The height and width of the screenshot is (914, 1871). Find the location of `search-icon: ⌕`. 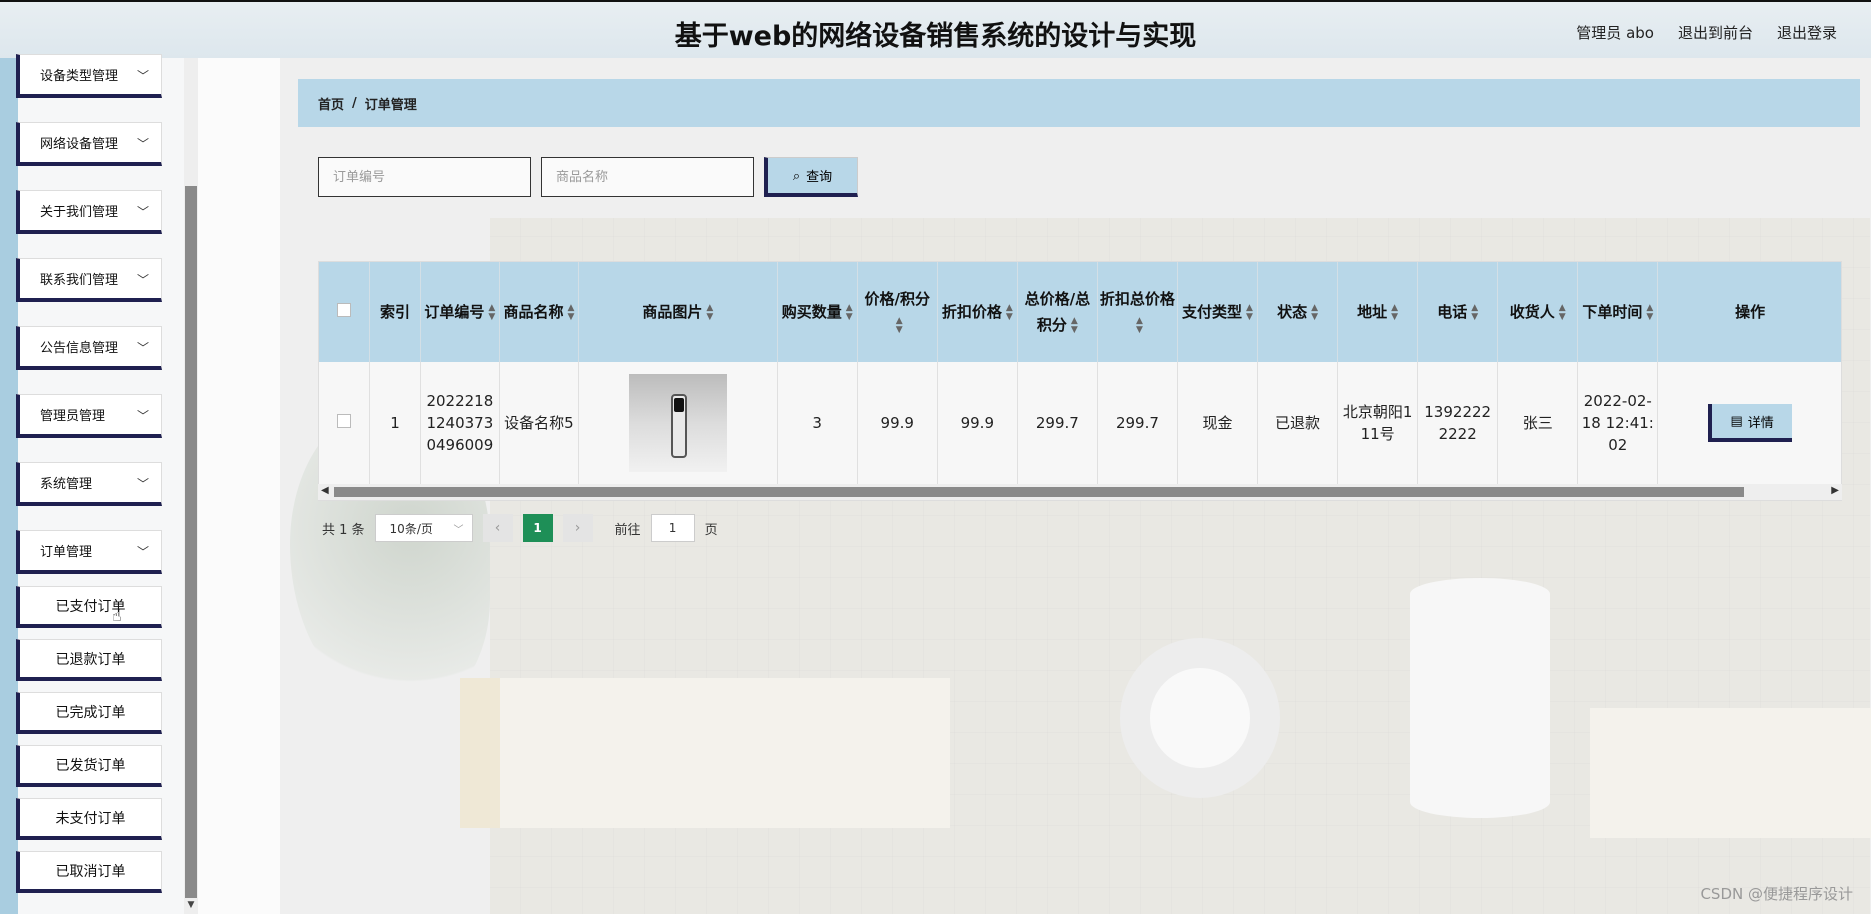

search-icon: ⌕ is located at coordinates (796, 175).